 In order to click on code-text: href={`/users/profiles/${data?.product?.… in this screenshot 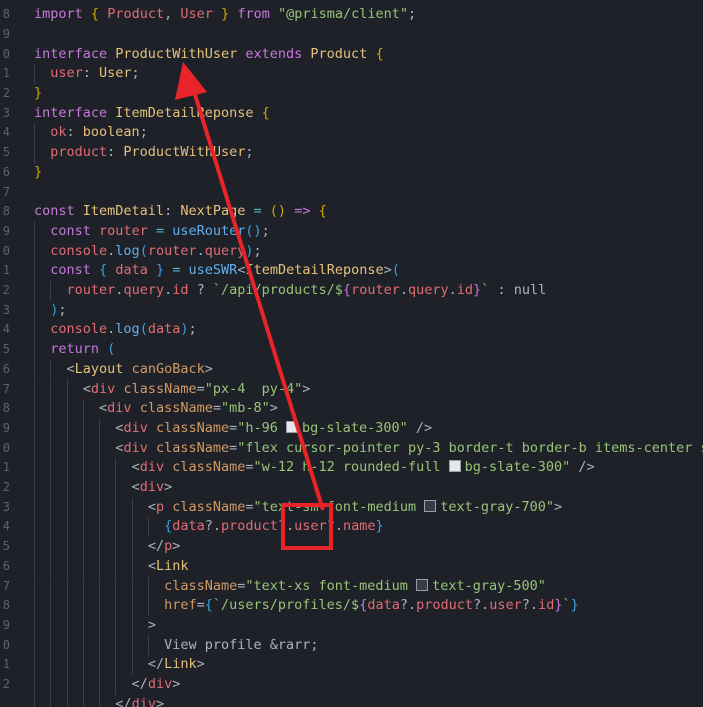, I will do `click(371, 605)`.